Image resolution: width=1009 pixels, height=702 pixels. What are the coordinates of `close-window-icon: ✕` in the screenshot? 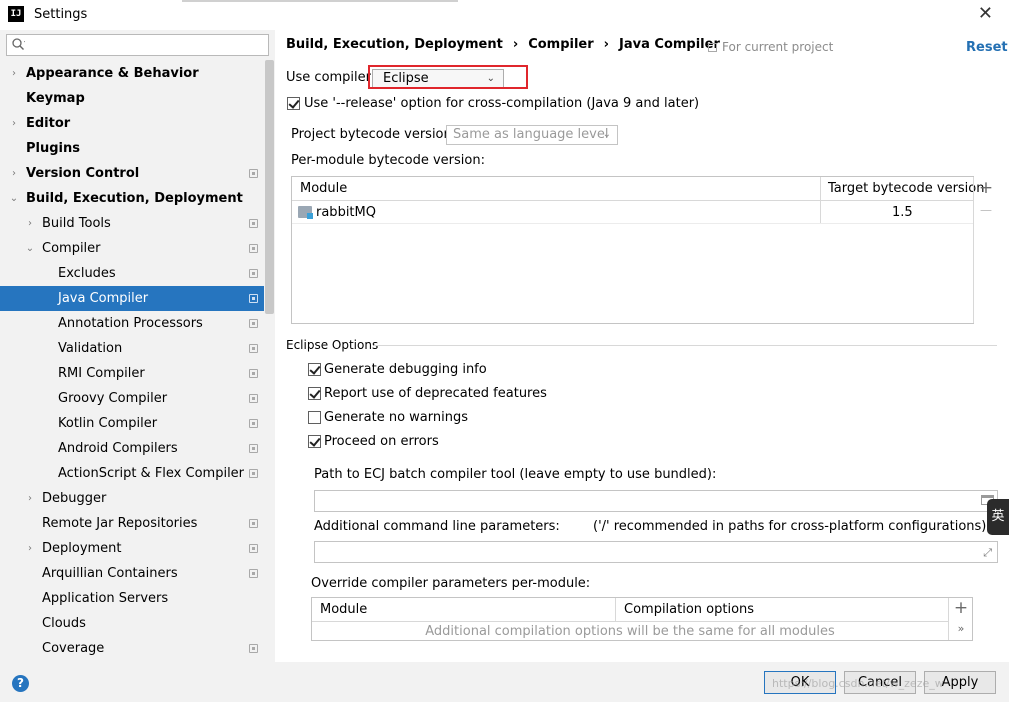 It's located at (985, 13).